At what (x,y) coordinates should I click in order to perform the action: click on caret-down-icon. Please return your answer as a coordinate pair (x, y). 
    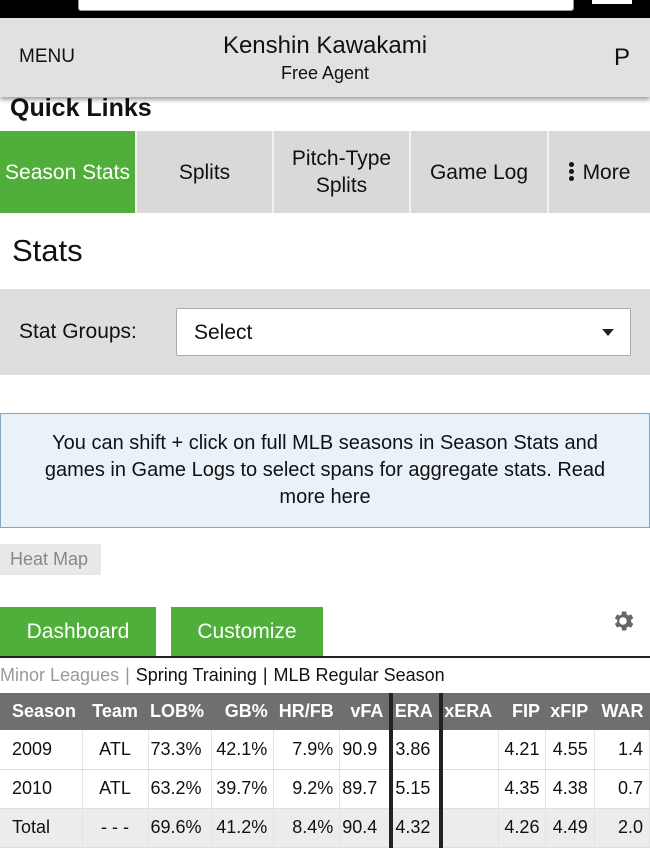
    Looking at the image, I should click on (608, 332).